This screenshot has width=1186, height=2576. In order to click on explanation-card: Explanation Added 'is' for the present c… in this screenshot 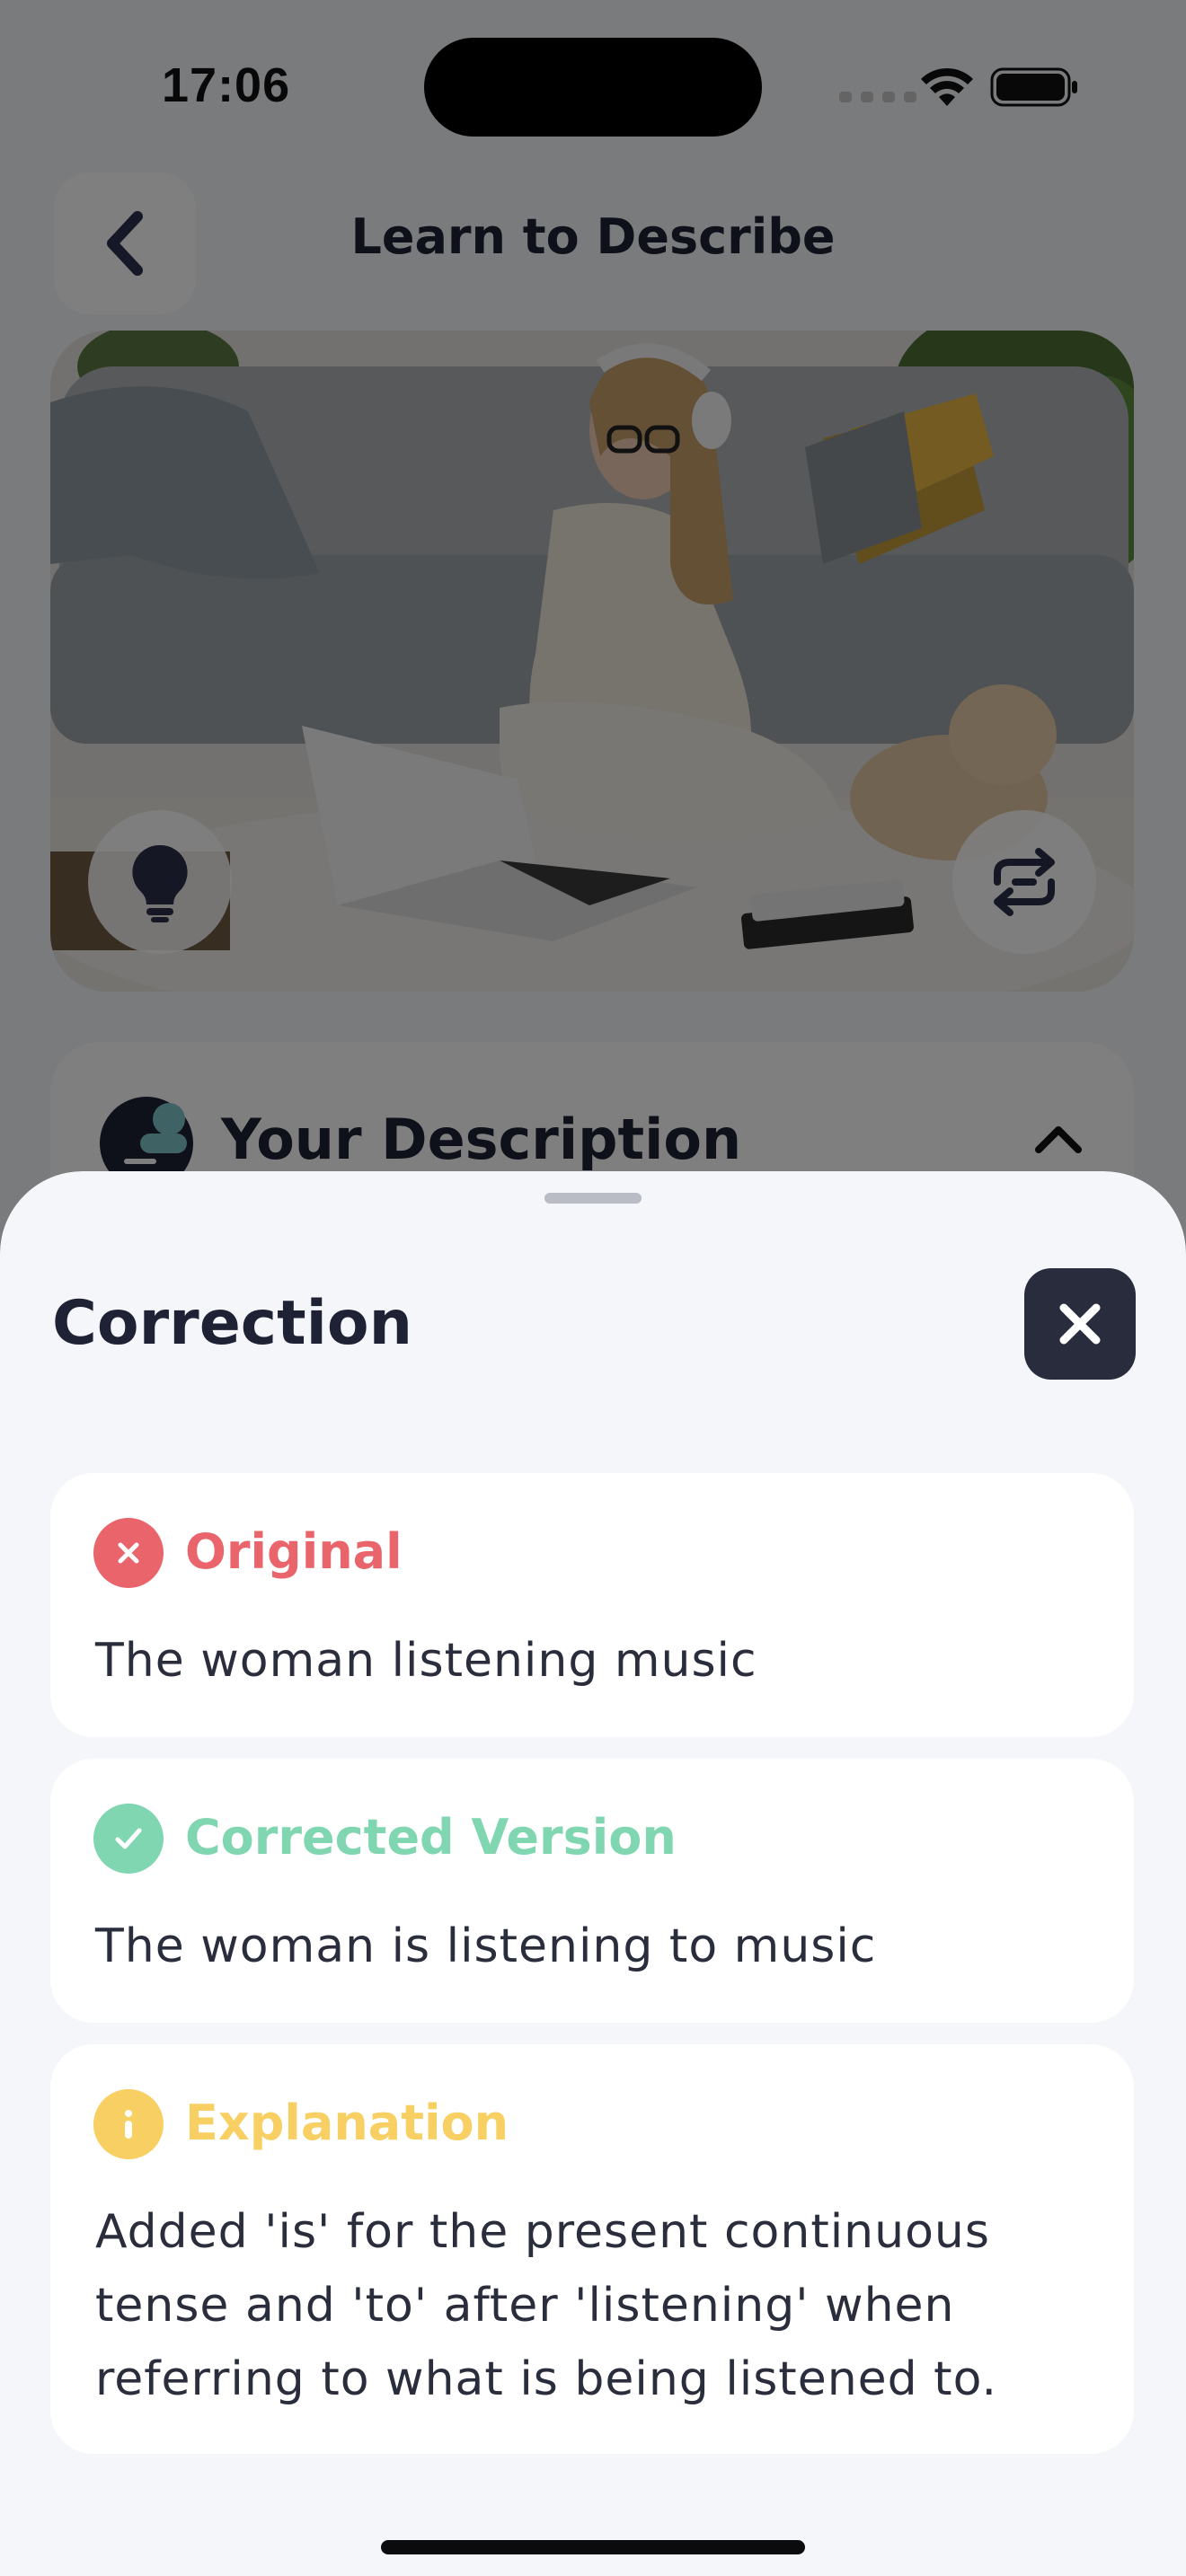, I will do `click(592, 2249)`.